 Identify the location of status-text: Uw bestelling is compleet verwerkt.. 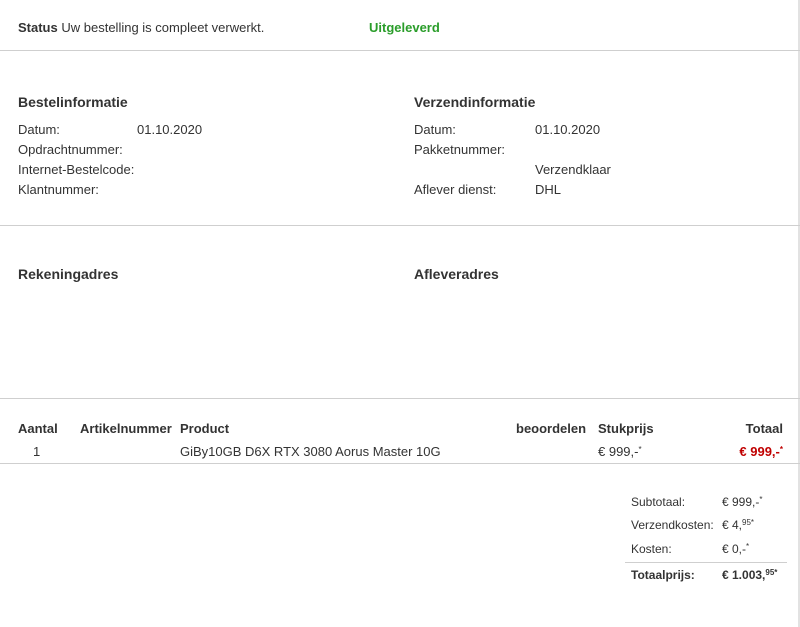
(163, 27).